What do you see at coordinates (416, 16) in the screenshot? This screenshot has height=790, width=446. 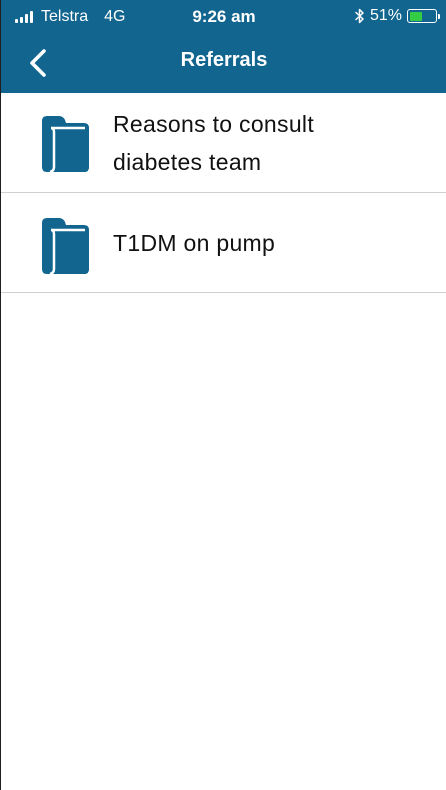 I see `battery-level` at bounding box center [416, 16].